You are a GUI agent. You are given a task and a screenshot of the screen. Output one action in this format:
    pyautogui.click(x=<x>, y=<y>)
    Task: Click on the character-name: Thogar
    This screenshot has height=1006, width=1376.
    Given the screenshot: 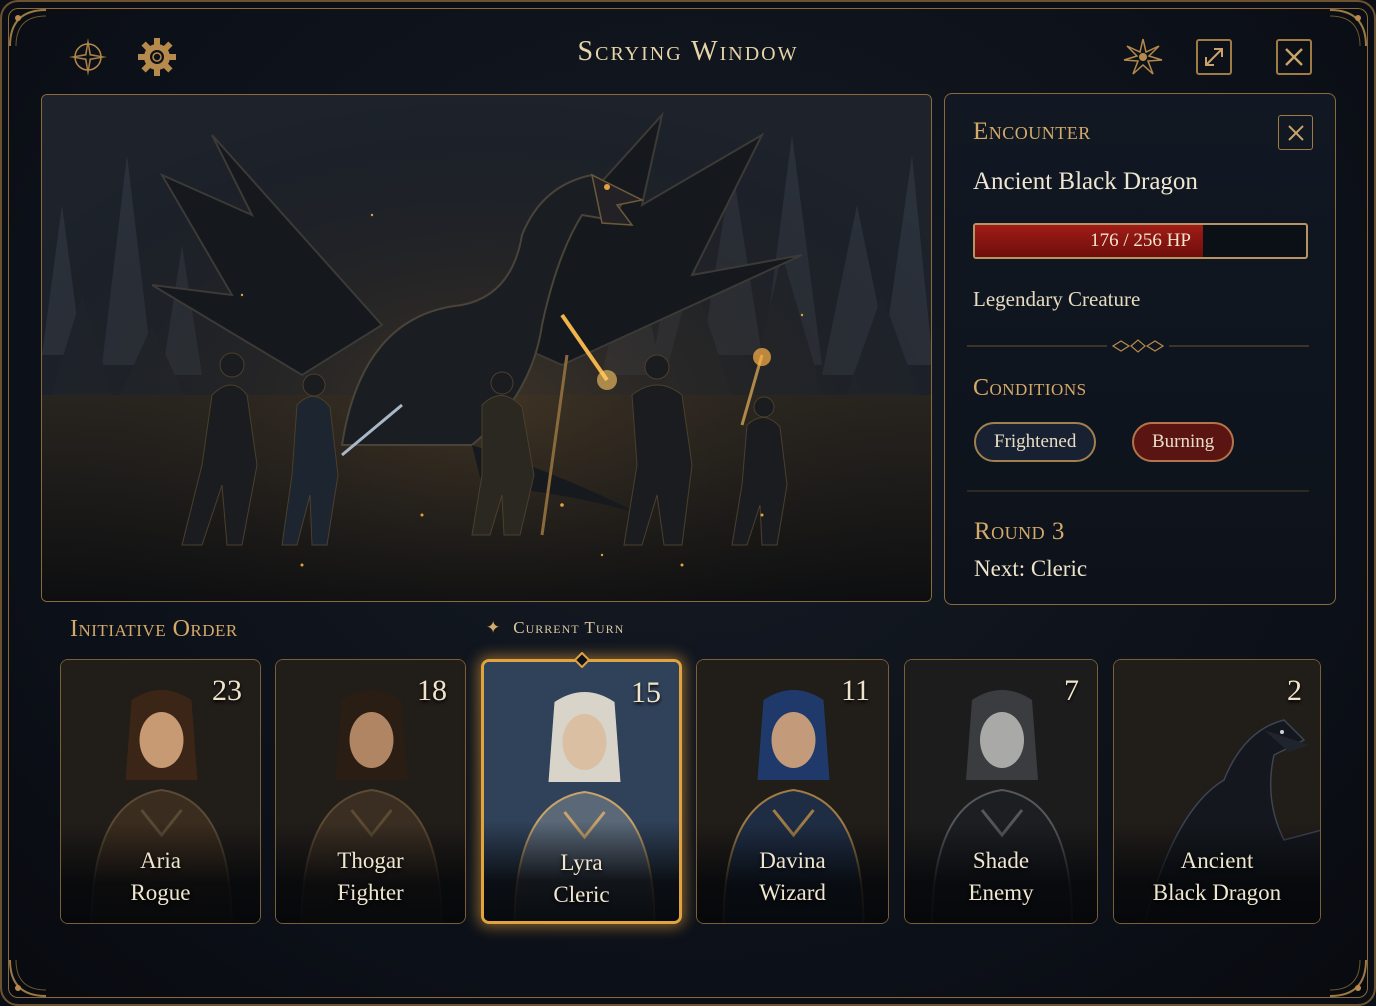 What is the action you would take?
    pyautogui.click(x=370, y=860)
    